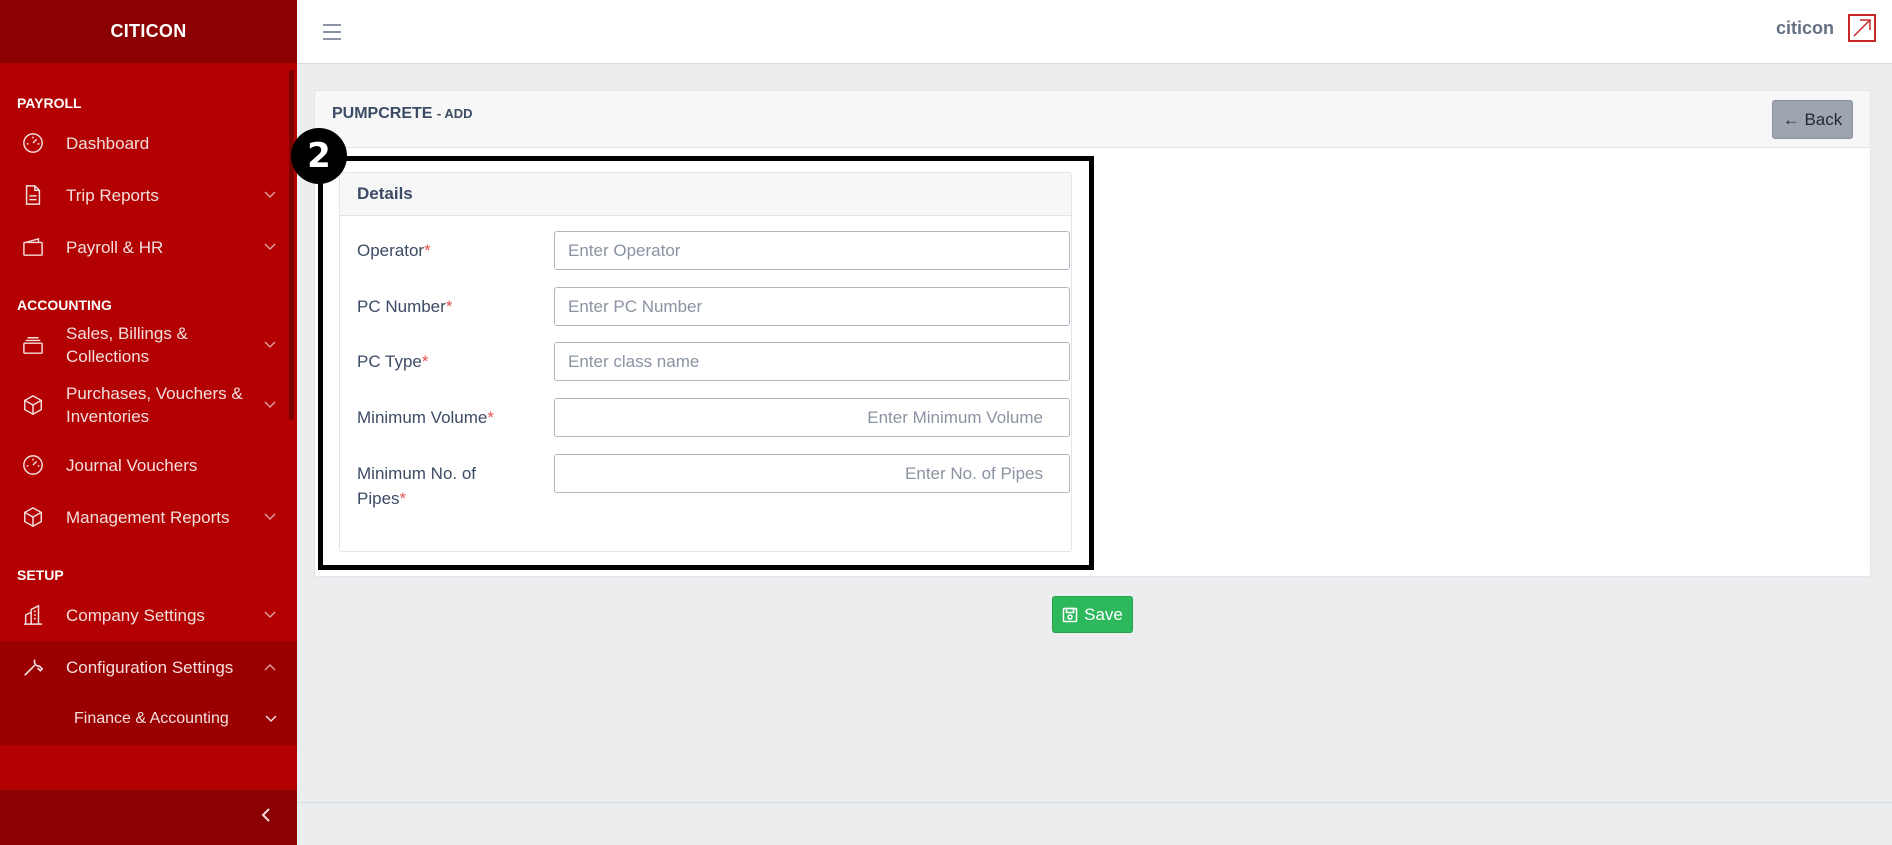 Image resolution: width=1892 pixels, height=845 pixels. I want to click on pc-number-label: PC Number*, so click(405, 306).